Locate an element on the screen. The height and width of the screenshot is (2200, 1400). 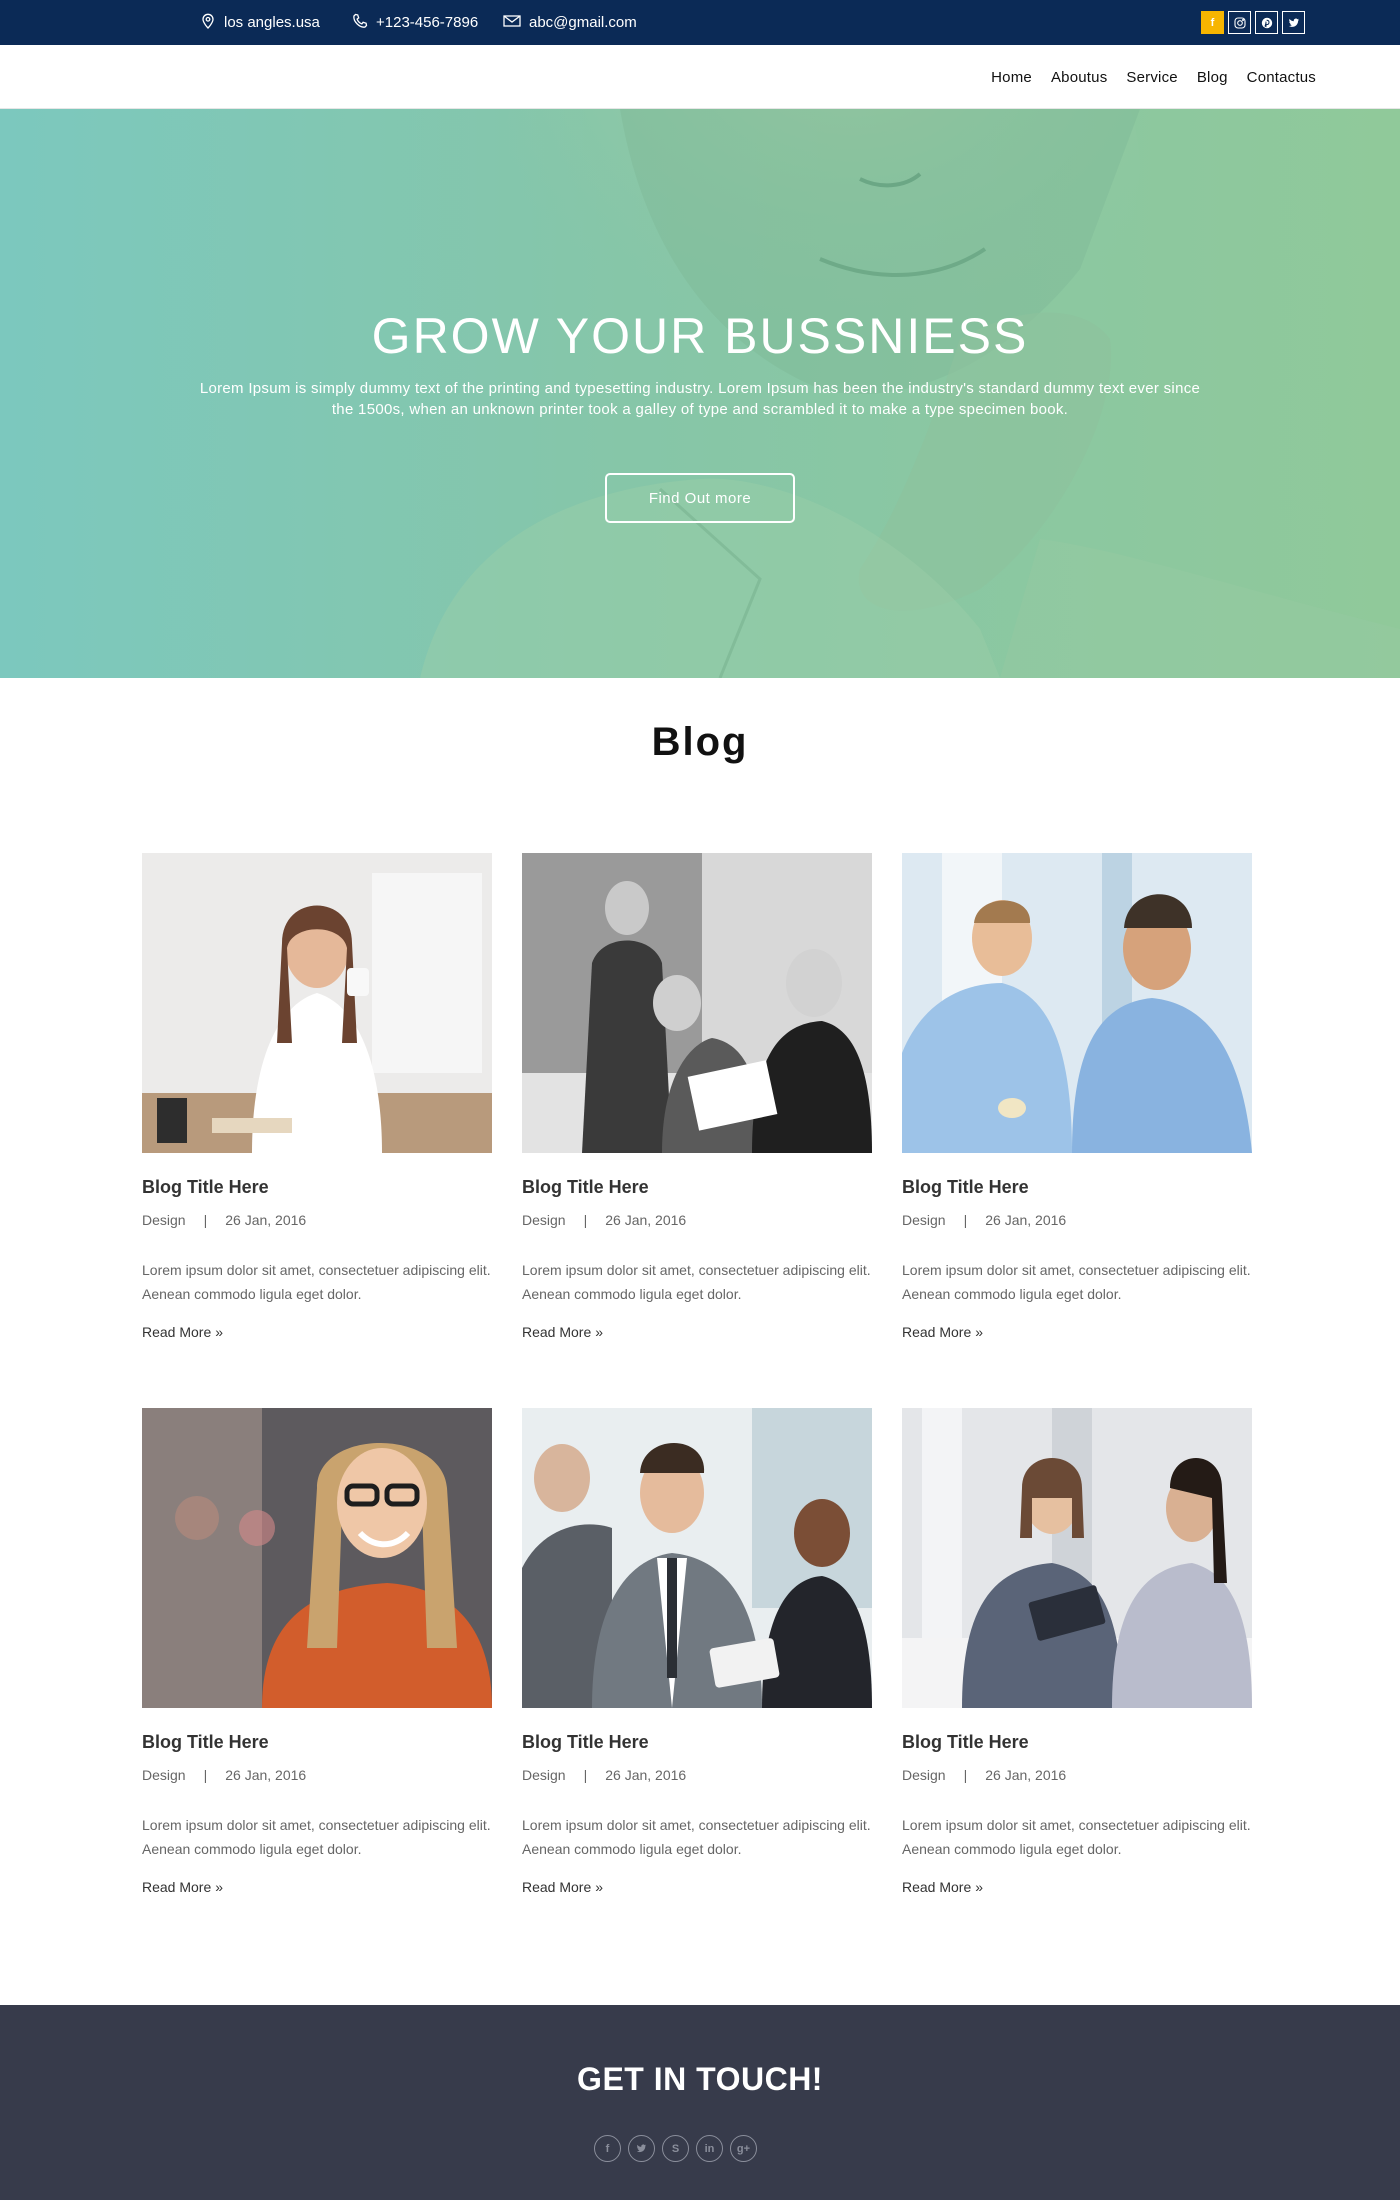
google-plus-icon: g+ is located at coordinates (743, 2148).